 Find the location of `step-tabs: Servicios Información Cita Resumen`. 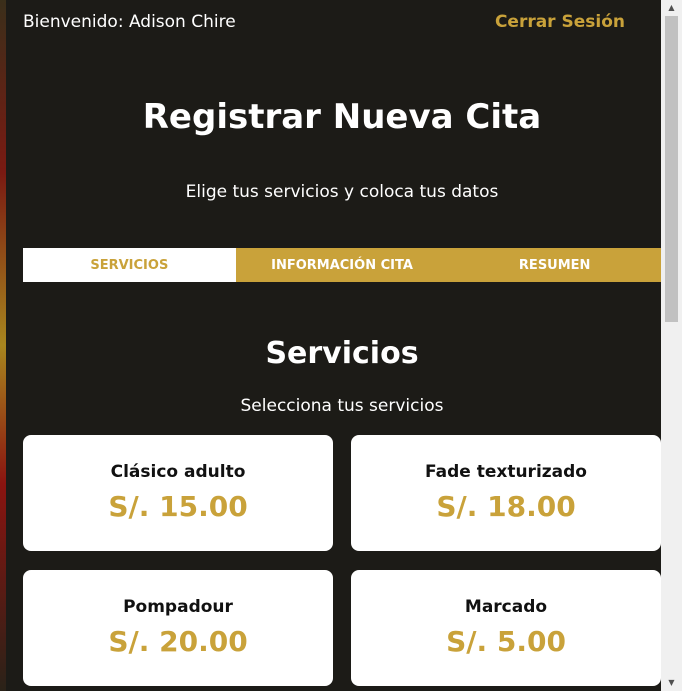

step-tabs: Servicios Información Cita Resumen is located at coordinates (342, 265).